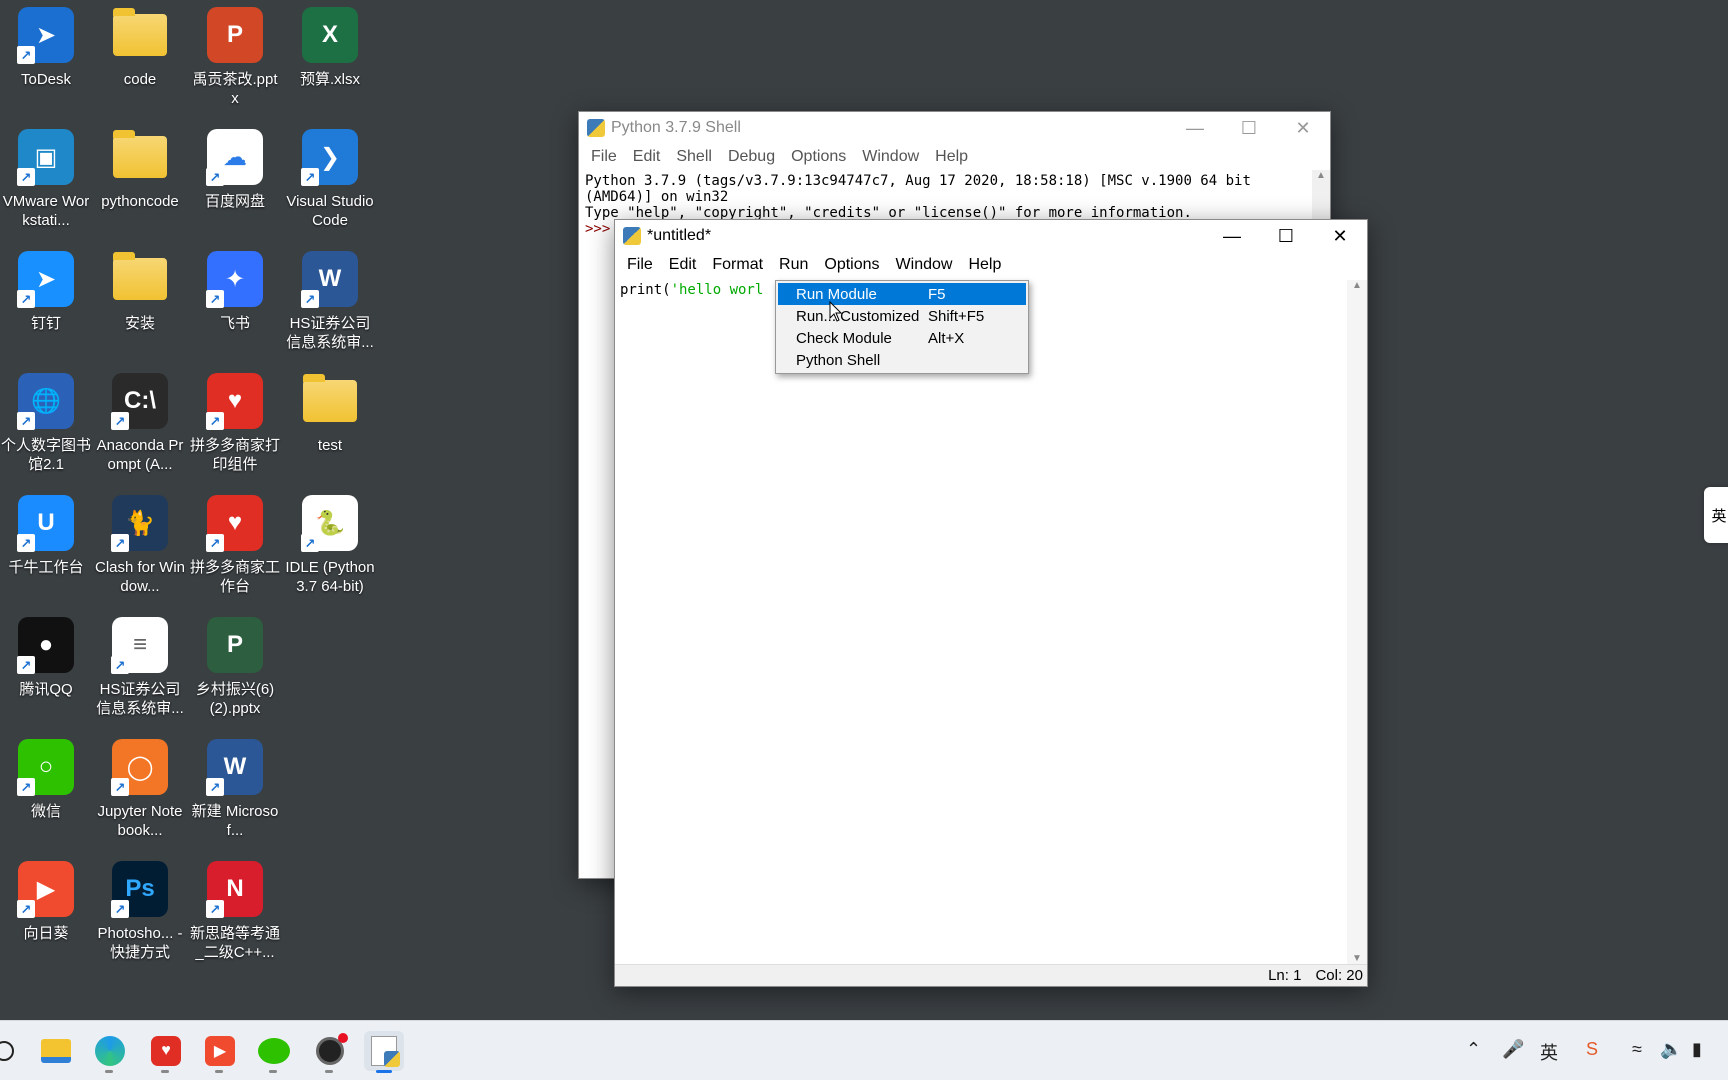 The image size is (1728, 1080). What do you see at coordinates (640, 265) in the screenshot?
I see `editor-menu-file: File` at bounding box center [640, 265].